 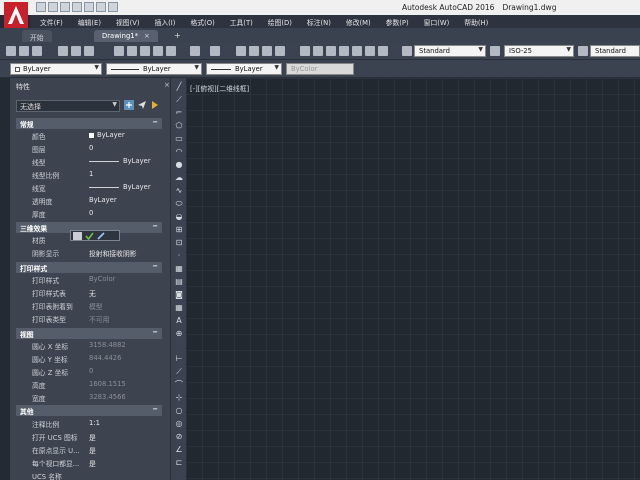 What do you see at coordinates (280, 22) in the screenshot?
I see `menu-draw: 绘图(D)` at bounding box center [280, 22].